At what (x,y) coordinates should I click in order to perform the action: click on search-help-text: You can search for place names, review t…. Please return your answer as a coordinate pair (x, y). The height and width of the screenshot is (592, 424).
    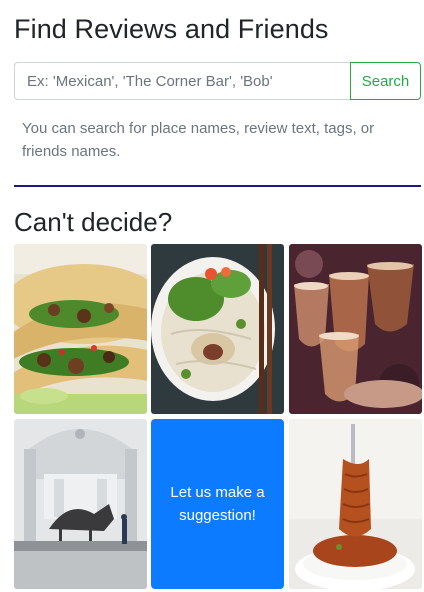
    Looking at the image, I should click on (198, 140).